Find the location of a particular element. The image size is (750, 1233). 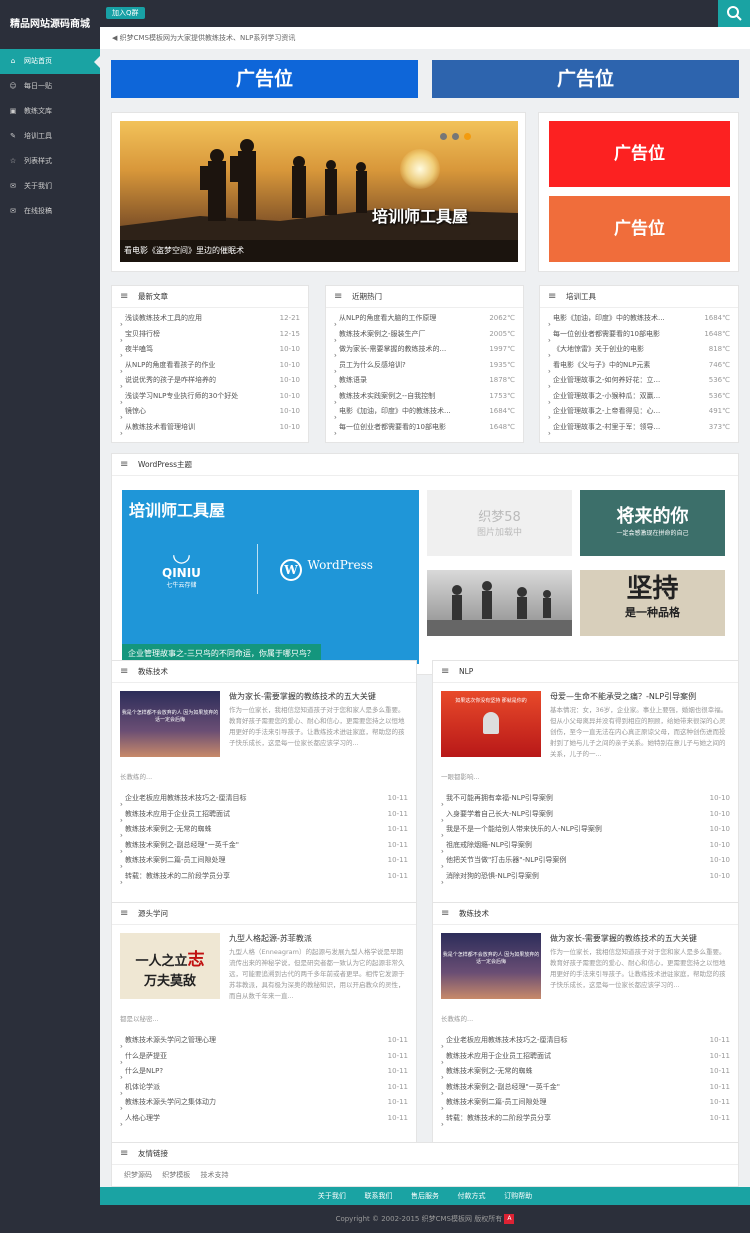

list-item: › 教练语录 1878℃ is located at coordinates (424, 381).